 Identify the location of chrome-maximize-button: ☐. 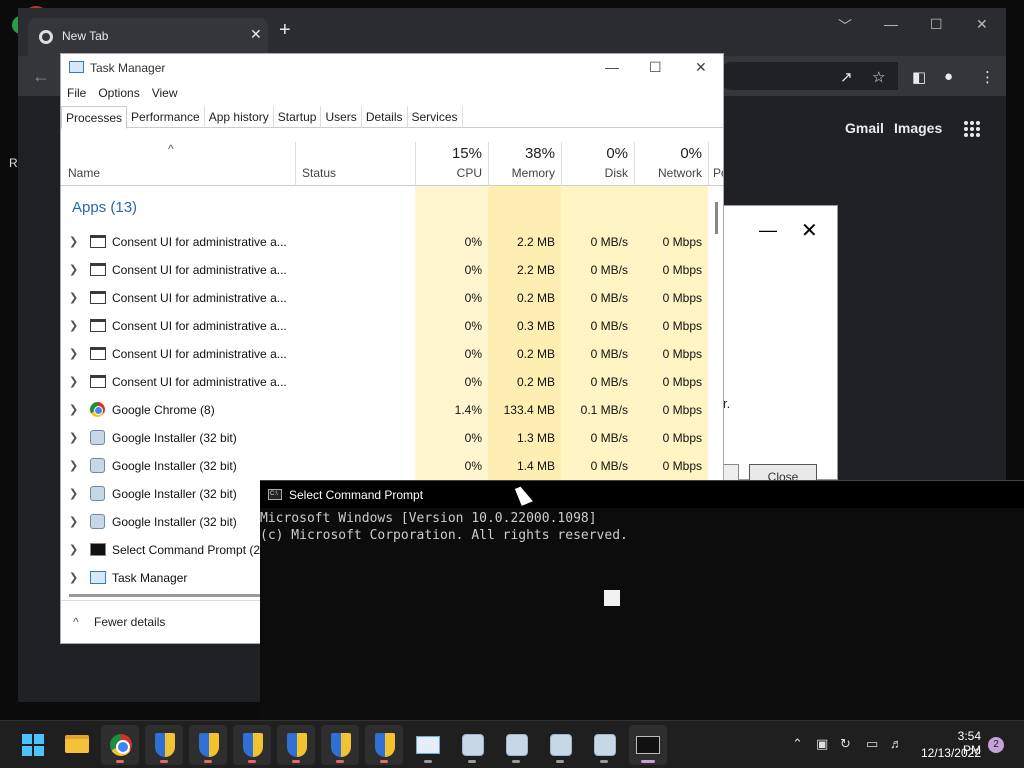
(936, 24).